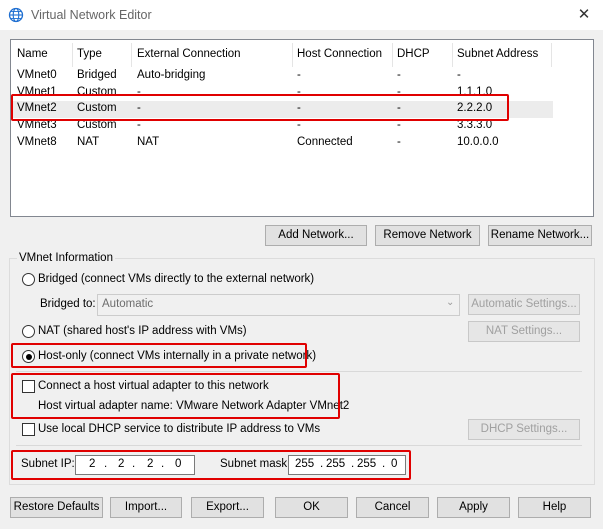 The width and height of the screenshot is (603, 529). What do you see at coordinates (459, 75) in the screenshot?
I see `row-subnet: -` at bounding box center [459, 75].